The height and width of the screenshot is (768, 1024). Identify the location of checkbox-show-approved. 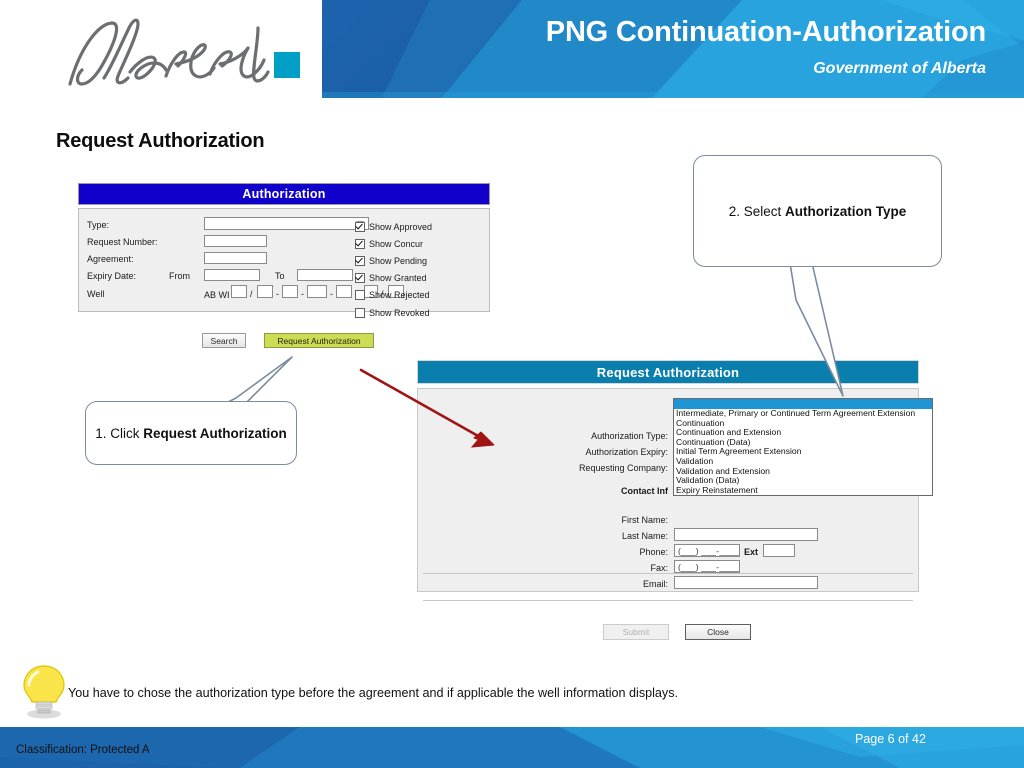
(360, 226).